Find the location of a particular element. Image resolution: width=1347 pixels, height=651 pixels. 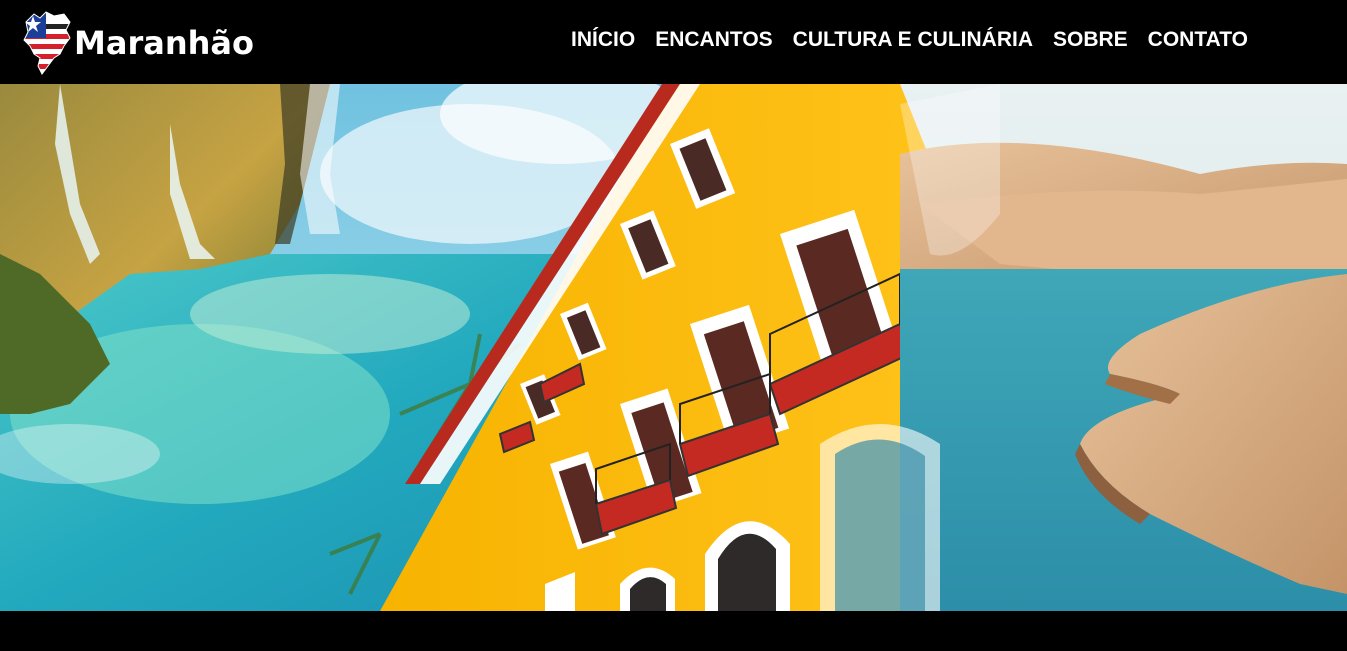

nav-link-cultura-culinaria: CULTURA E CULINÁRIA is located at coordinates (913, 40).